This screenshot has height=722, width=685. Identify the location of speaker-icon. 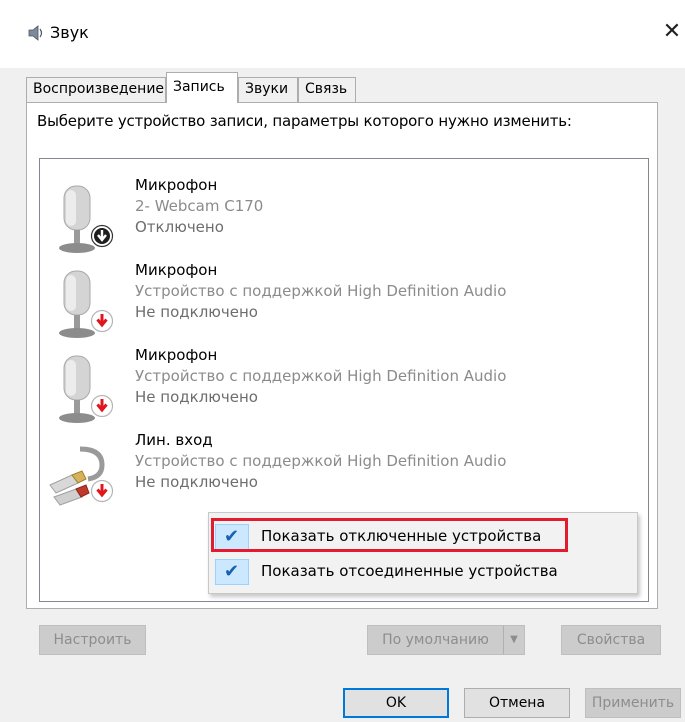
(35, 33).